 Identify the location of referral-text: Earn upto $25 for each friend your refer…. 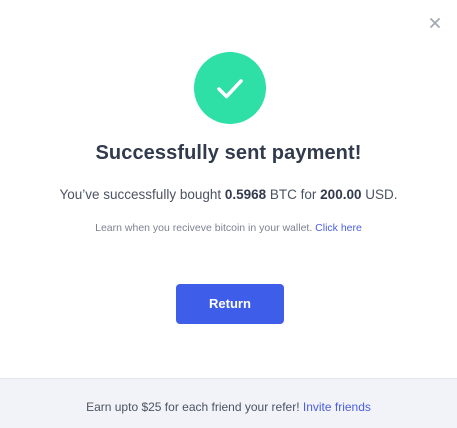
(194, 407).